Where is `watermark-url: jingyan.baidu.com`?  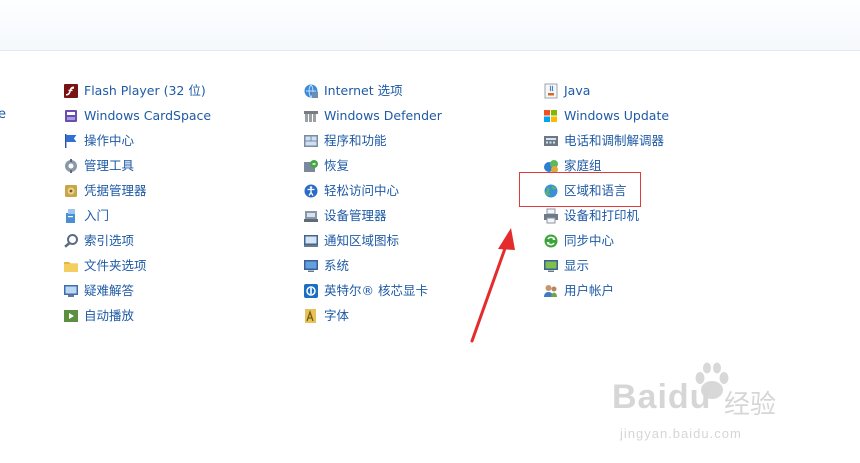
watermark-url: jingyan.baidu.com is located at coordinates (681, 433).